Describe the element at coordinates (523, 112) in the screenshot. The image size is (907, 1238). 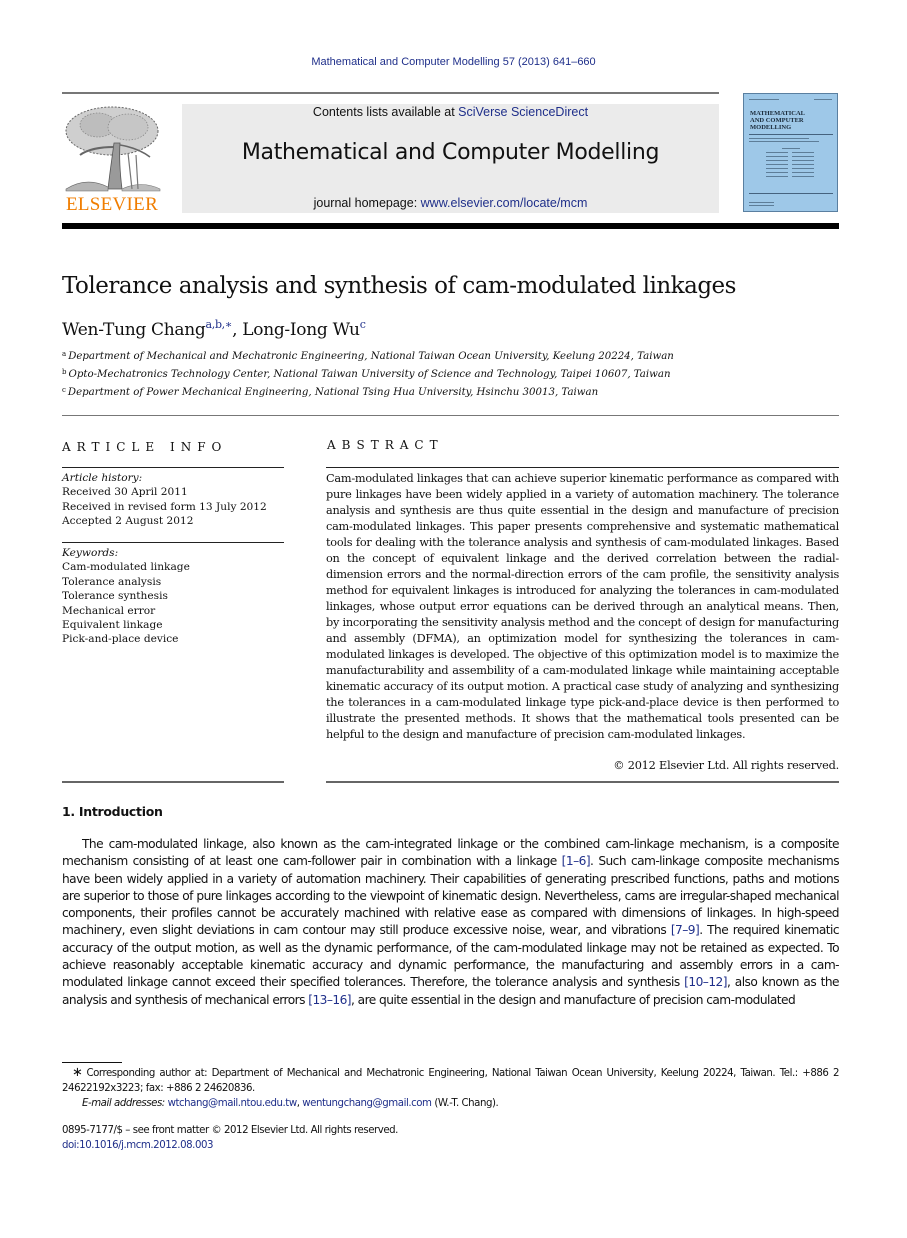
I see `sciencedirect-link: SciVerse ScienceDirect` at that location.